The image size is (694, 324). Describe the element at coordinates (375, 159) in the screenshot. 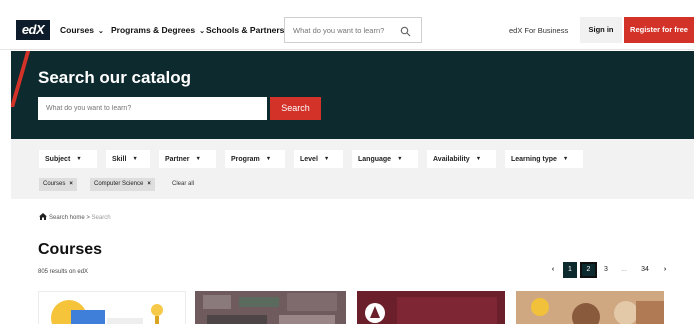

I see `filter-label: Language` at that location.